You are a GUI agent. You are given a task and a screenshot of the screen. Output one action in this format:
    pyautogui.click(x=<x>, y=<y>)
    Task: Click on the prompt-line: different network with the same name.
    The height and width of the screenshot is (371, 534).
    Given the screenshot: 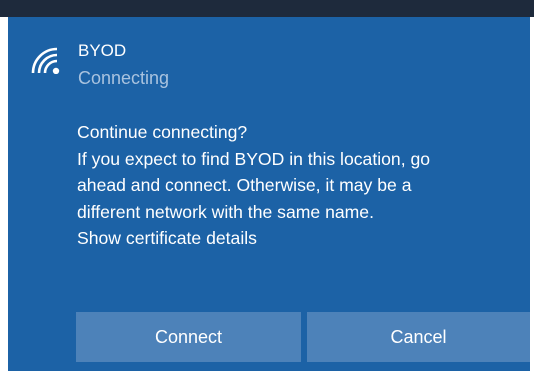 What is the action you would take?
    pyautogui.click(x=225, y=211)
    